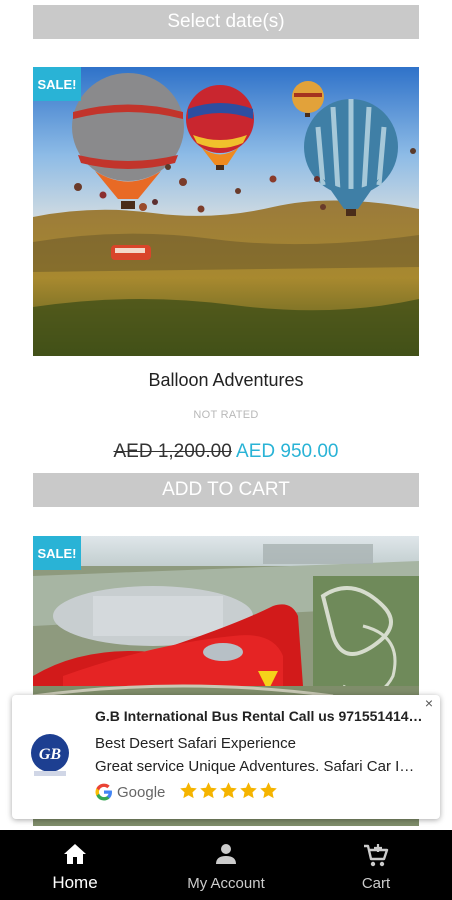 The image size is (452, 900). What do you see at coordinates (287, 451) in the screenshot?
I see `sale-price: AED 950.00` at bounding box center [287, 451].